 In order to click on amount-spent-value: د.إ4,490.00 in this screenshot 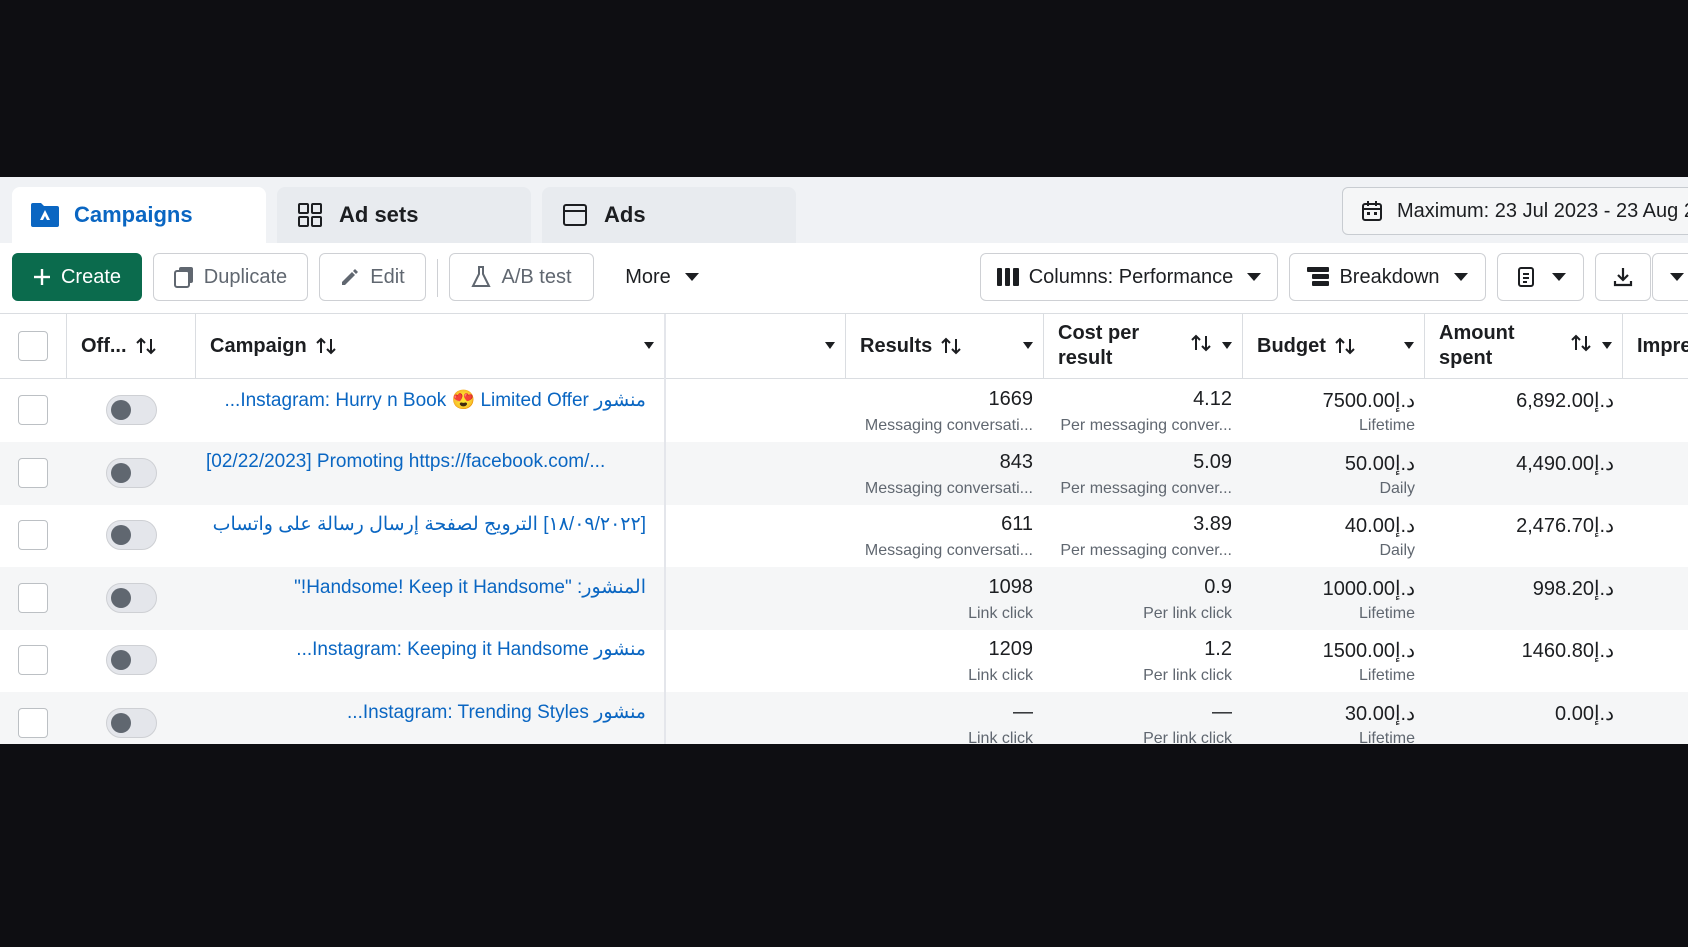, I will do `click(1565, 463)`.